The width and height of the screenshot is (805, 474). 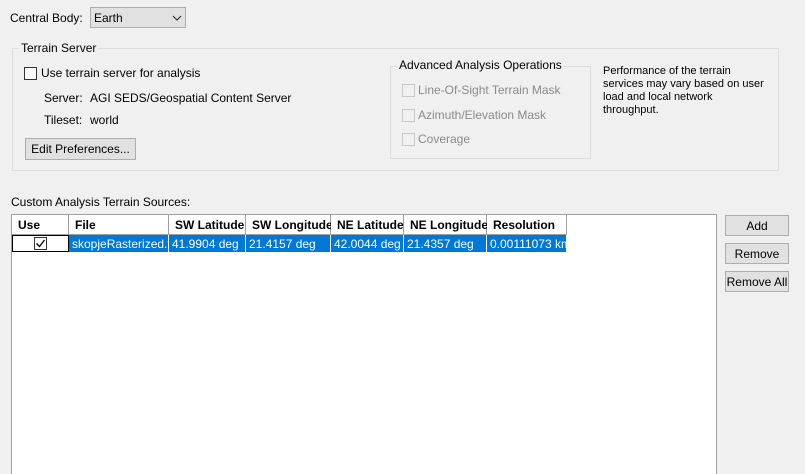 I want to click on server-value: AGI SEDS/Geospatial Content Server, so click(x=191, y=98).